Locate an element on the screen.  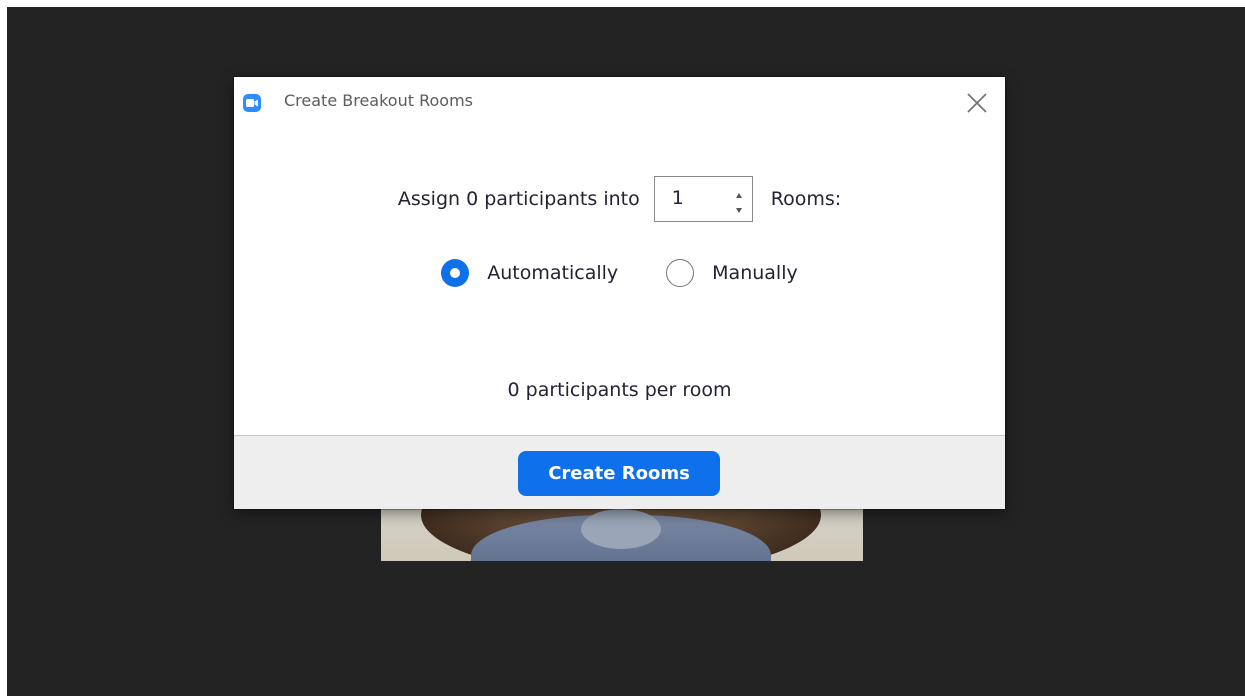
room-count-stepper: 1 is located at coordinates (703, 199).